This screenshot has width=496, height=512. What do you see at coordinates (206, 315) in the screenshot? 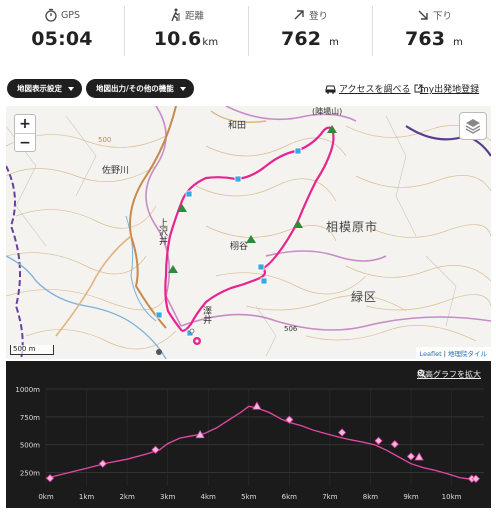
I see `place-label-sawai: 澤井` at bounding box center [206, 315].